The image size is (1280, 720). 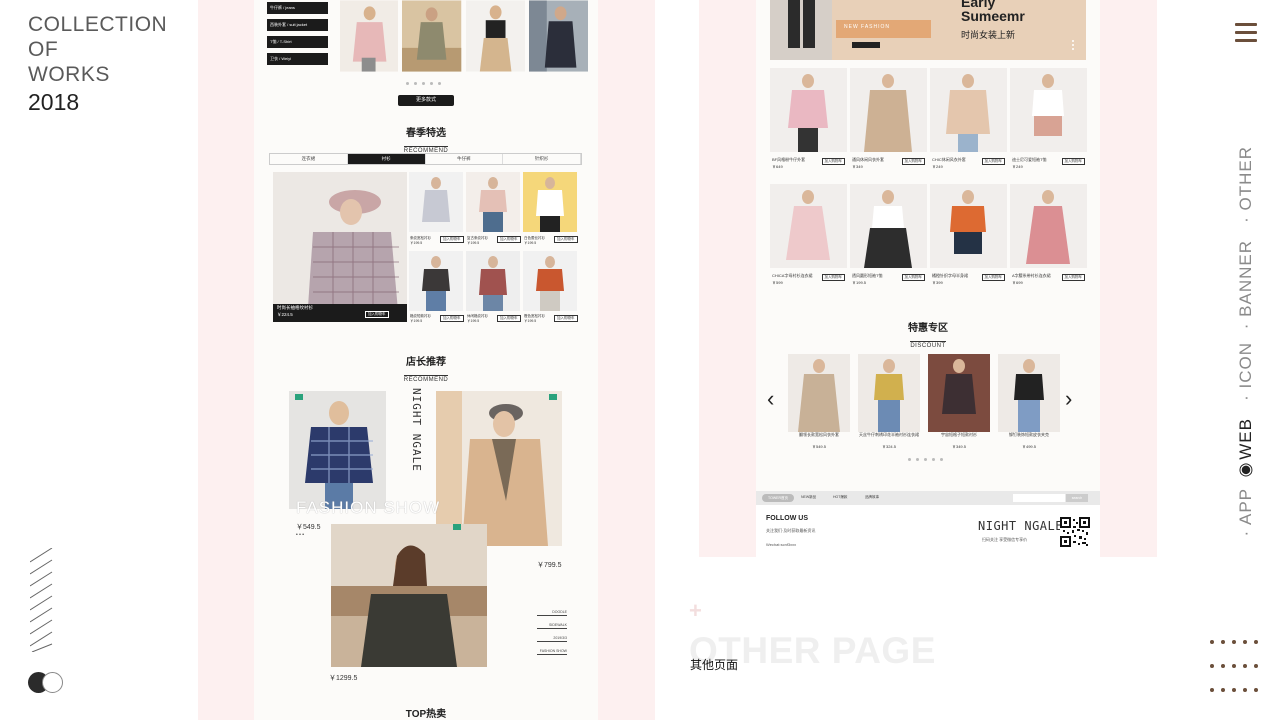 What do you see at coordinates (297, 42) in the screenshot?
I see `category-item: T恤 / T-Shirt` at bounding box center [297, 42].